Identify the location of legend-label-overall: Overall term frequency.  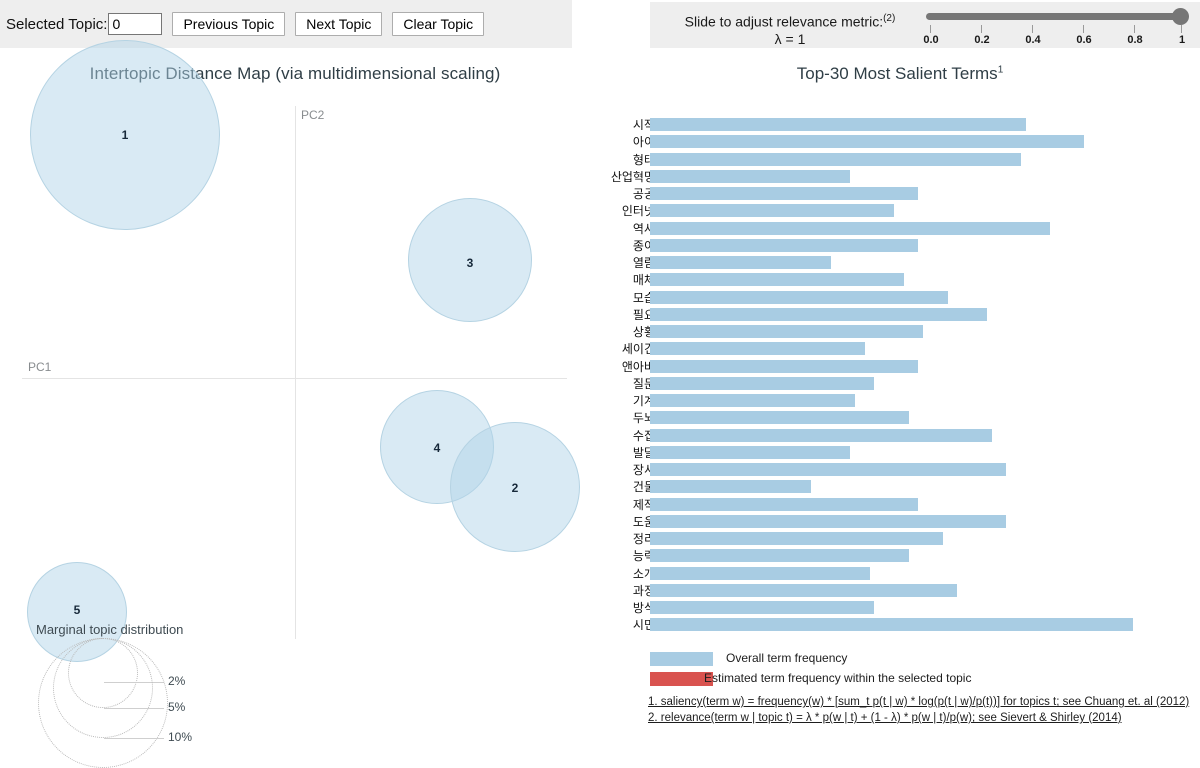
(787, 658).